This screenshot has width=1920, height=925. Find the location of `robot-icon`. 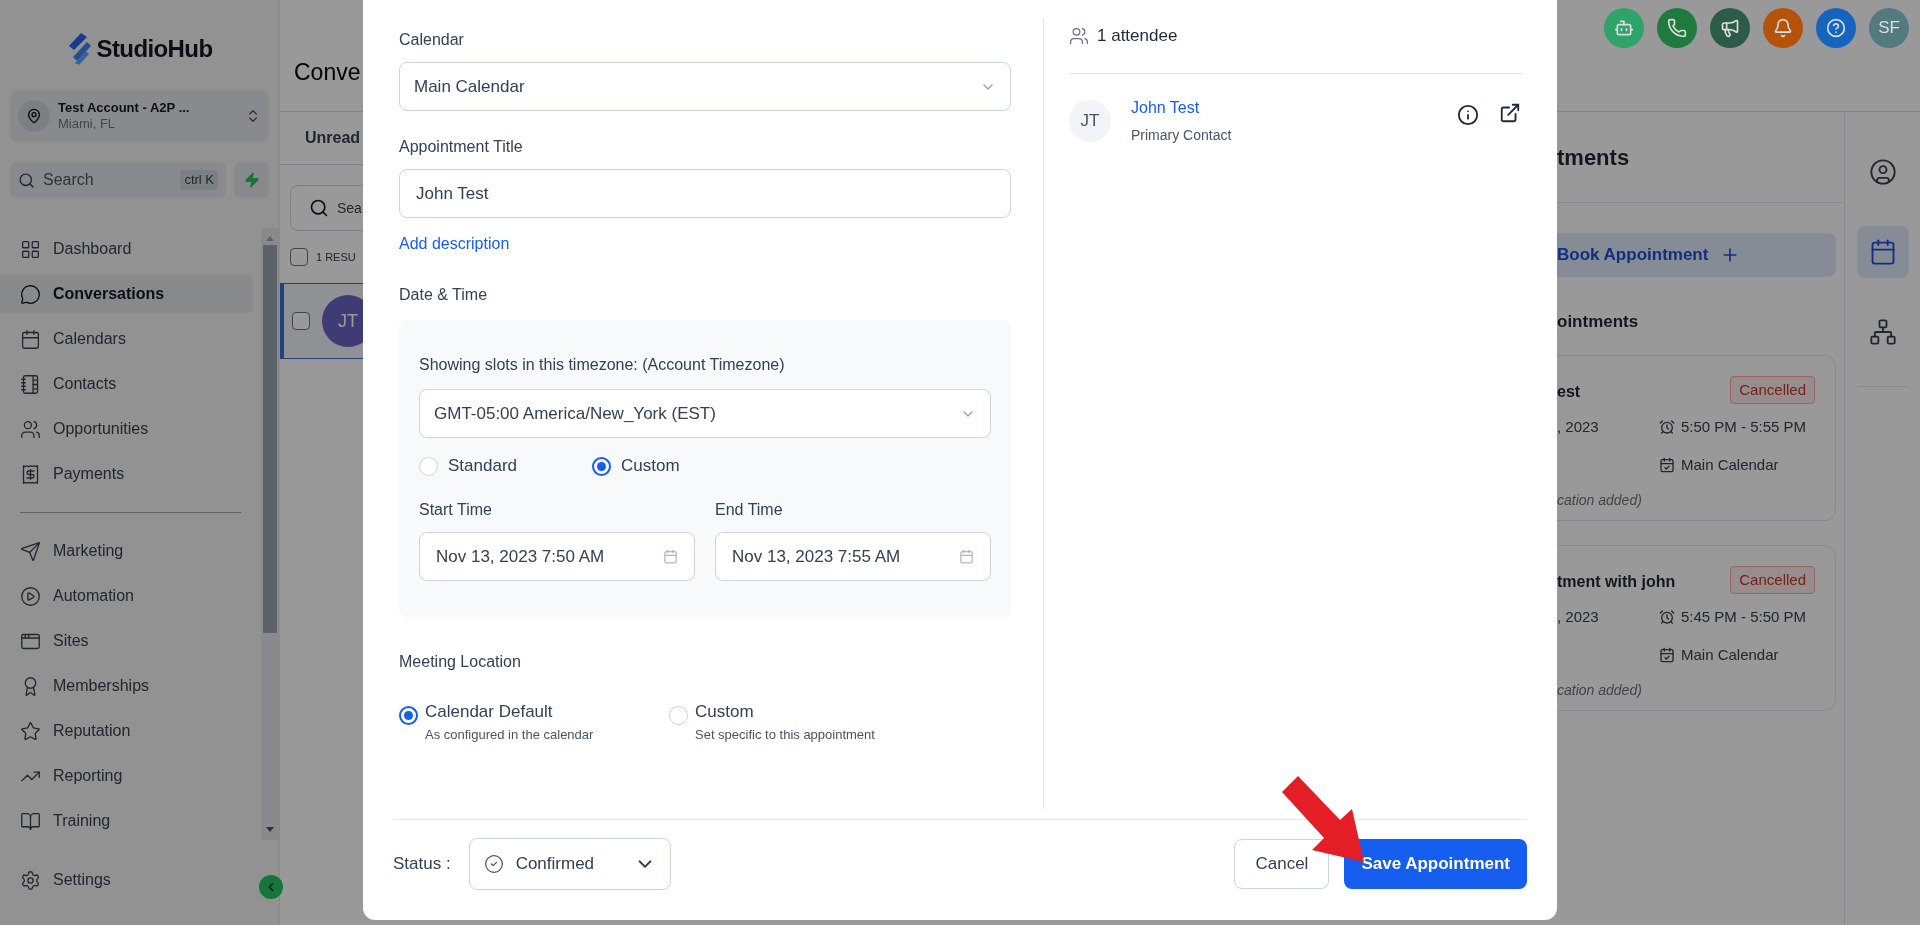

robot-icon is located at coordinates (1624, 28).